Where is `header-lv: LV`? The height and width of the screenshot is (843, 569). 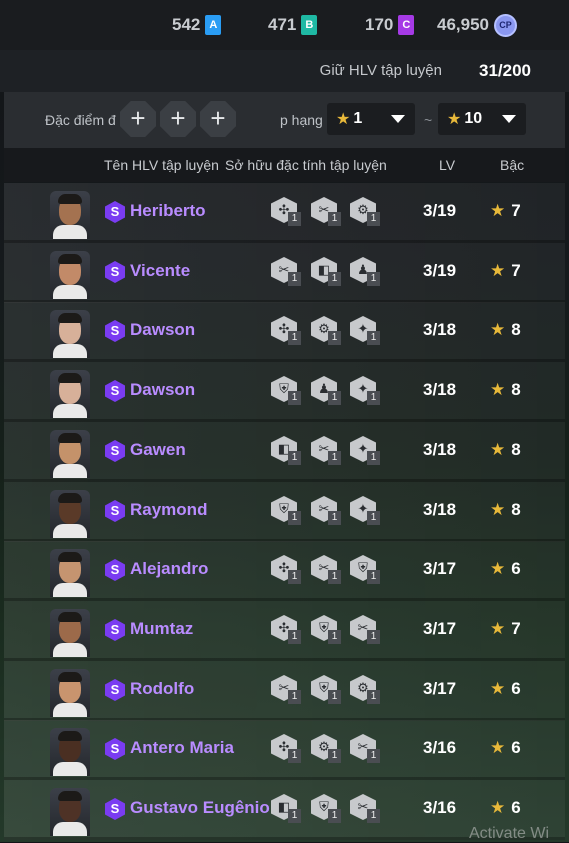
header-lv: LV is located at coordinates (447, 165).